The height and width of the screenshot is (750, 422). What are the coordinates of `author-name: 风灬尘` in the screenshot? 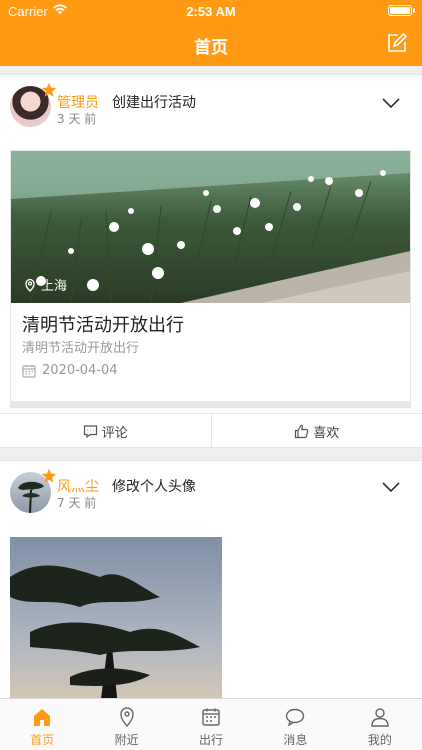 It's located at (78, 486).